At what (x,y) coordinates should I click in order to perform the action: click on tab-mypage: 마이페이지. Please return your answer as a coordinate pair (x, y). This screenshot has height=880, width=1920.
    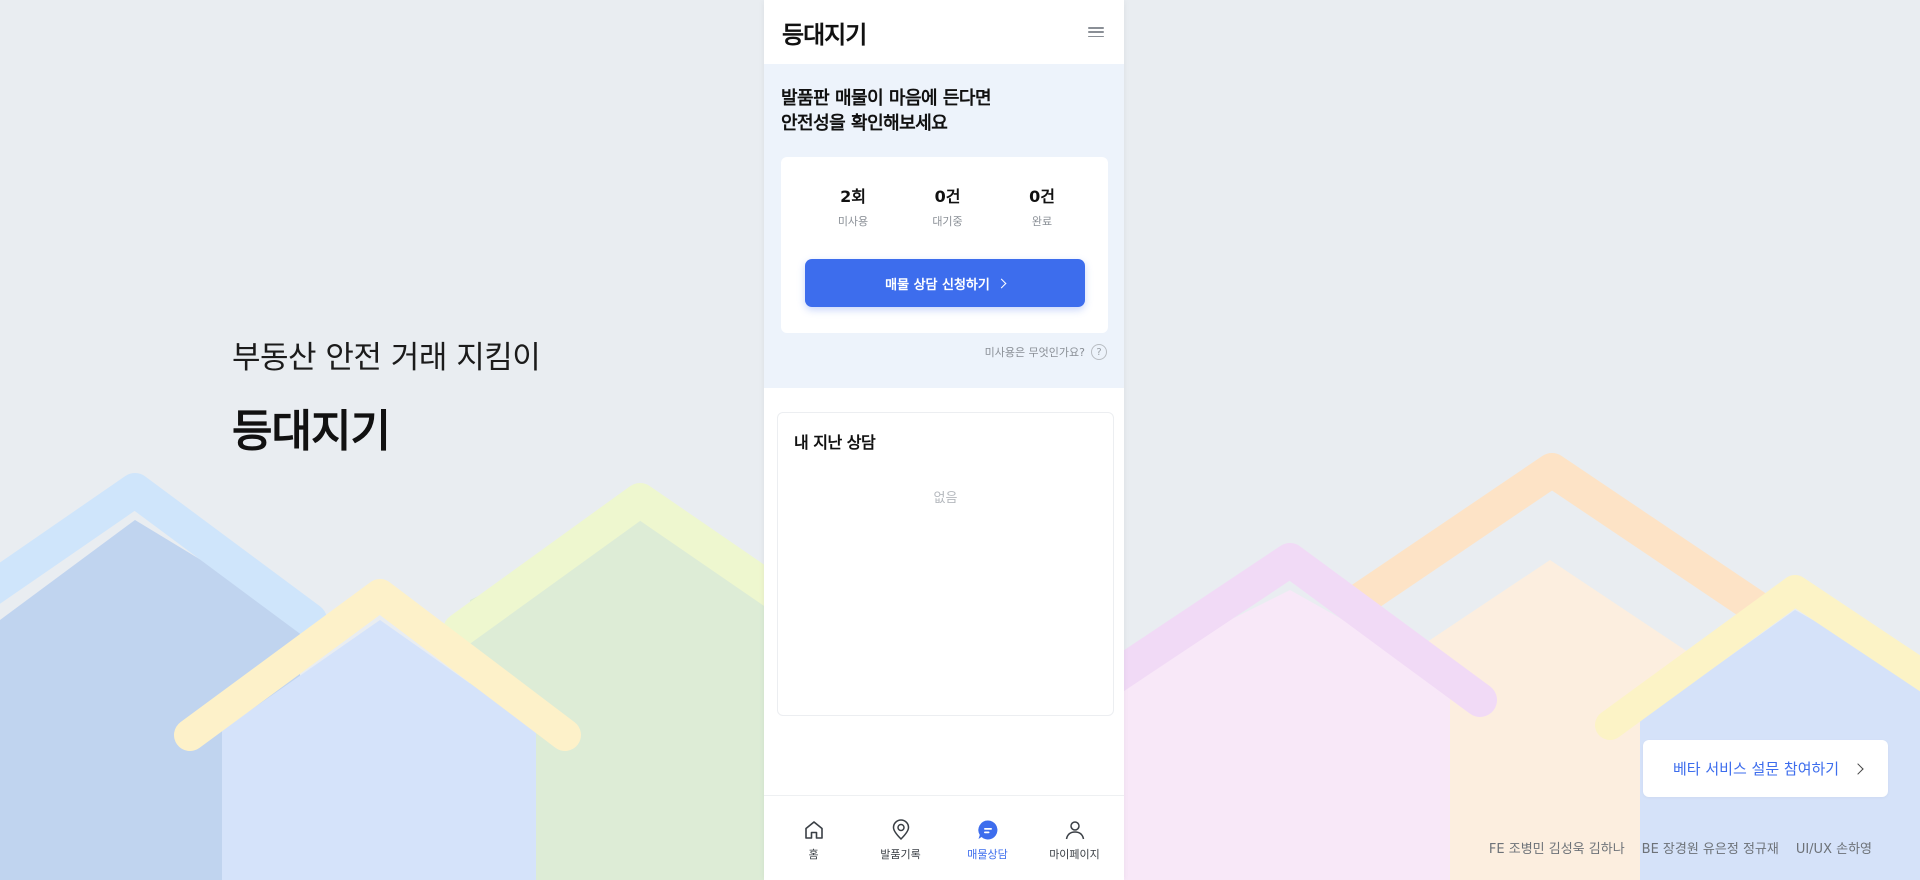
    Looking at the image, I should click on (1075, 838).